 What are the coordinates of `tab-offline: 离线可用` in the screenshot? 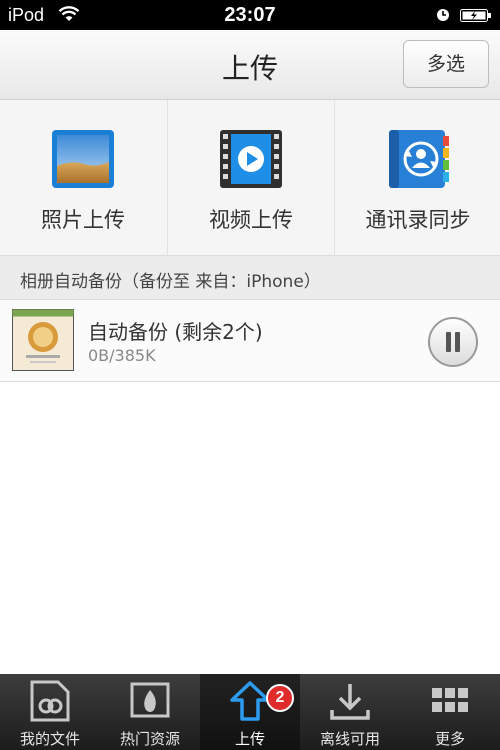 It's located at (350, 712).